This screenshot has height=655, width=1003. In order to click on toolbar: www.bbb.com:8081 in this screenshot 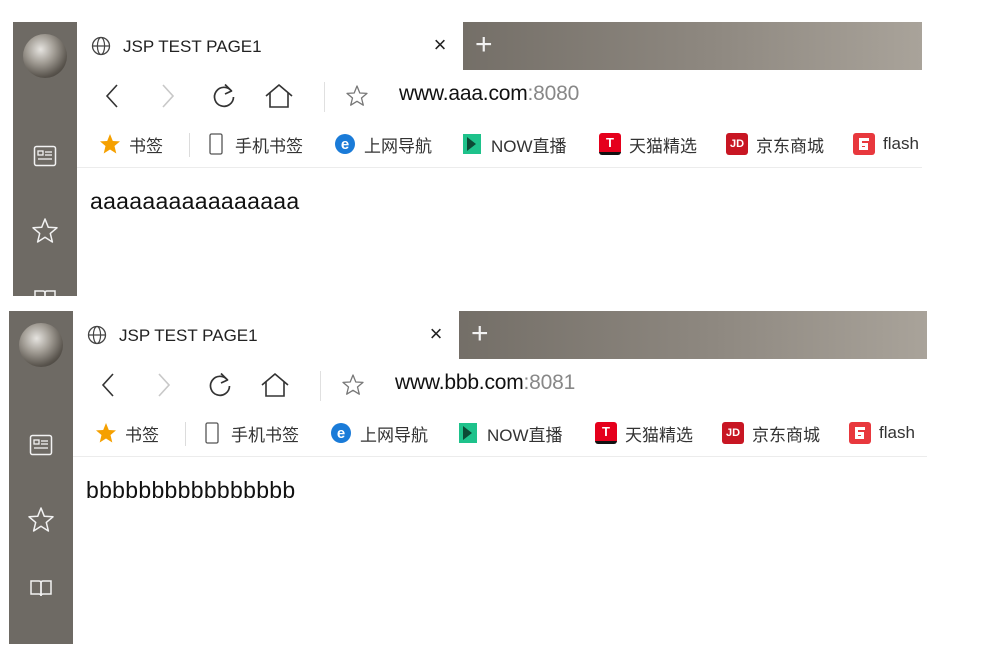, I will do `click(500, 384)`.